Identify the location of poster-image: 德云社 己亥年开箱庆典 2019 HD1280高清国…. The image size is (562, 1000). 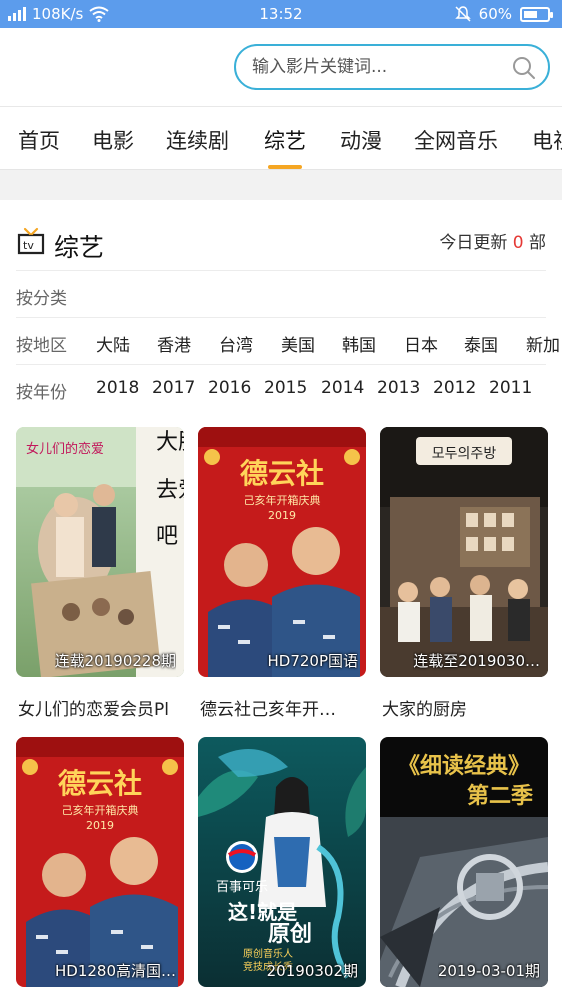
(100, 862).